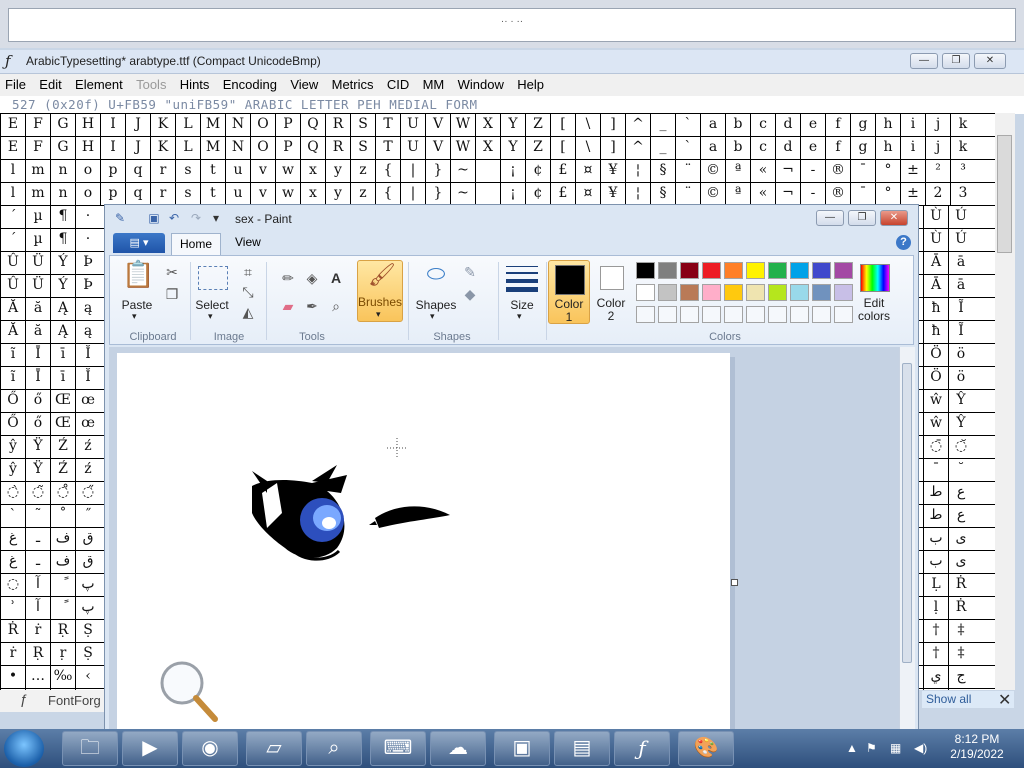 This screenshot has width=1024, height=768. Describe the element at coordinates (462, 148) in the screenshot. I see `glyph-cell: W` at that location.